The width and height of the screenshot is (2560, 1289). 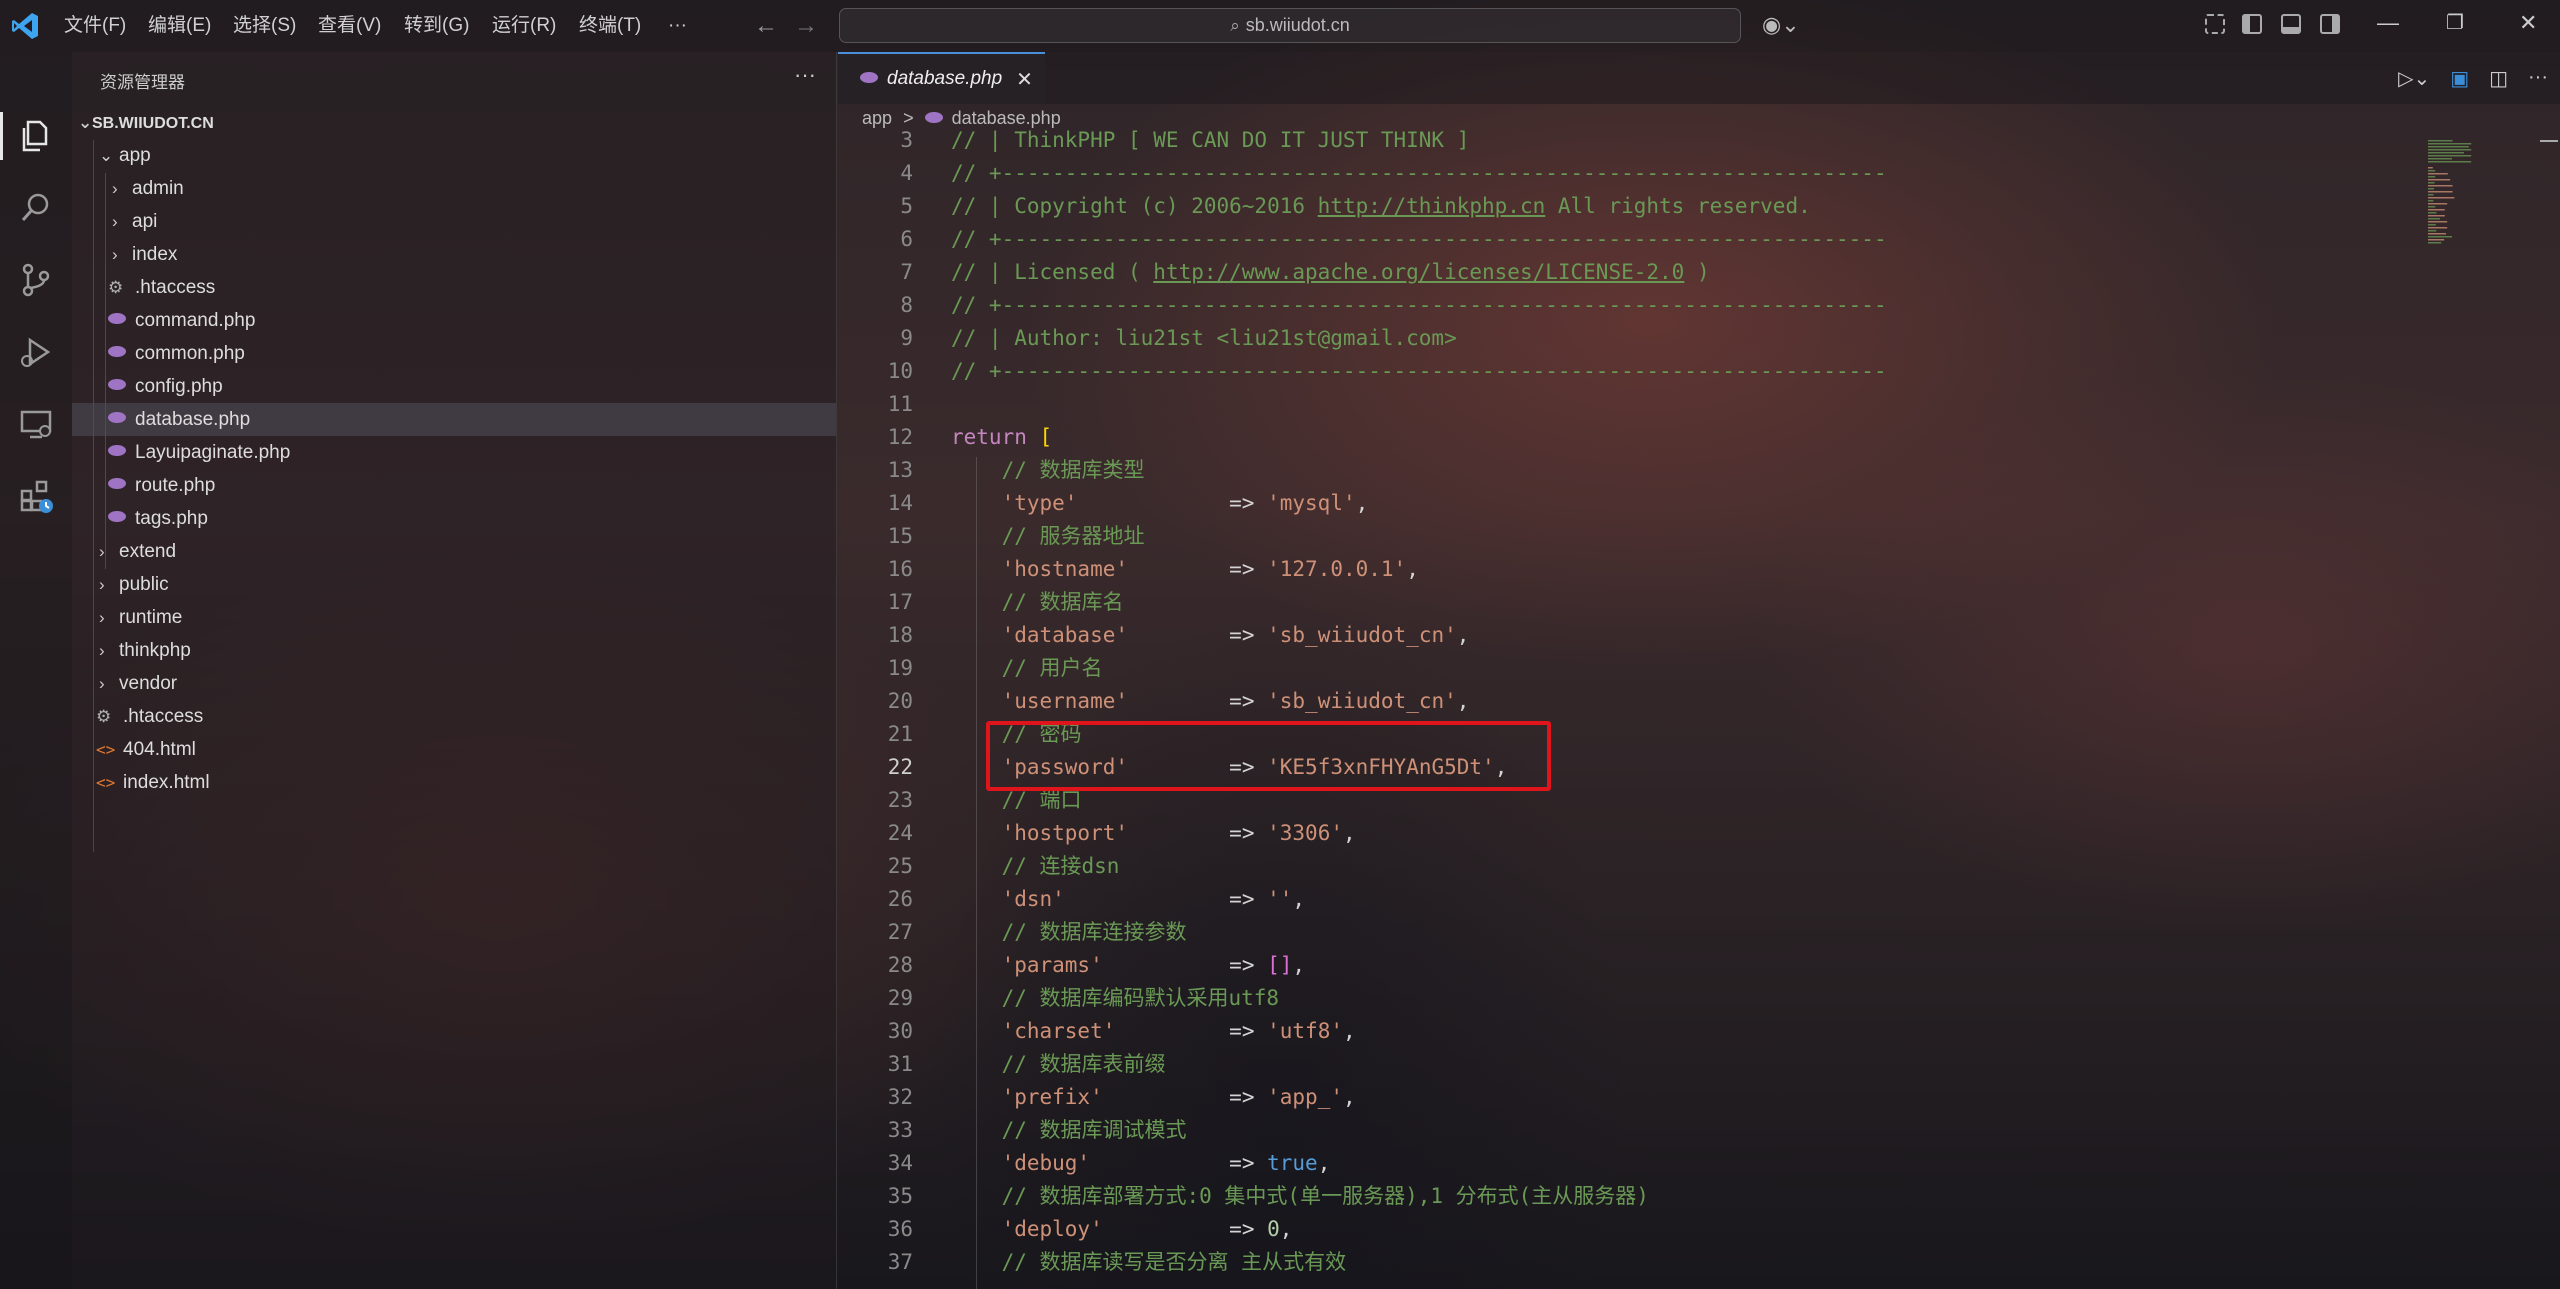 I want to click on menu-more: ···, so click(x=677, y=26).